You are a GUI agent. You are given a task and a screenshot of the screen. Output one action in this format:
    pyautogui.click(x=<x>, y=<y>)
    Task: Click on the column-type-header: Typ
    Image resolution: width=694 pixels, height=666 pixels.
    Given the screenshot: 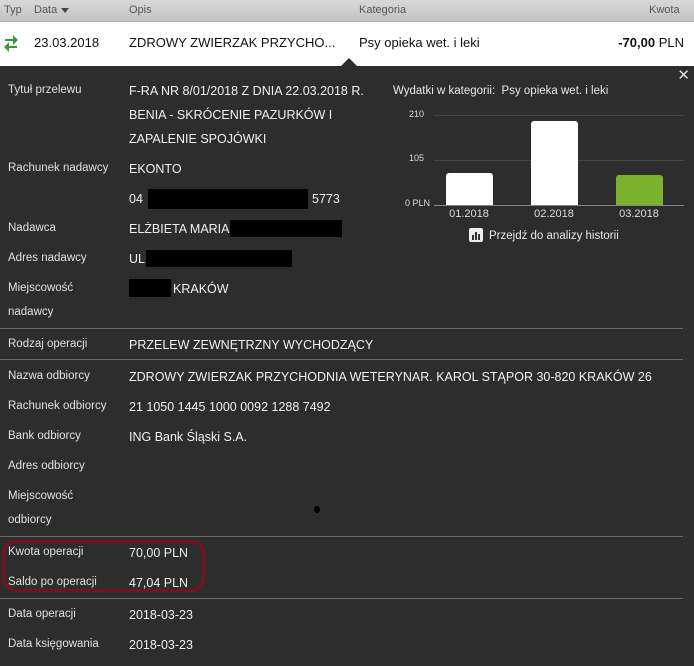 What is the action you would take?
    pyautogui.click(x=13, y=10)
    